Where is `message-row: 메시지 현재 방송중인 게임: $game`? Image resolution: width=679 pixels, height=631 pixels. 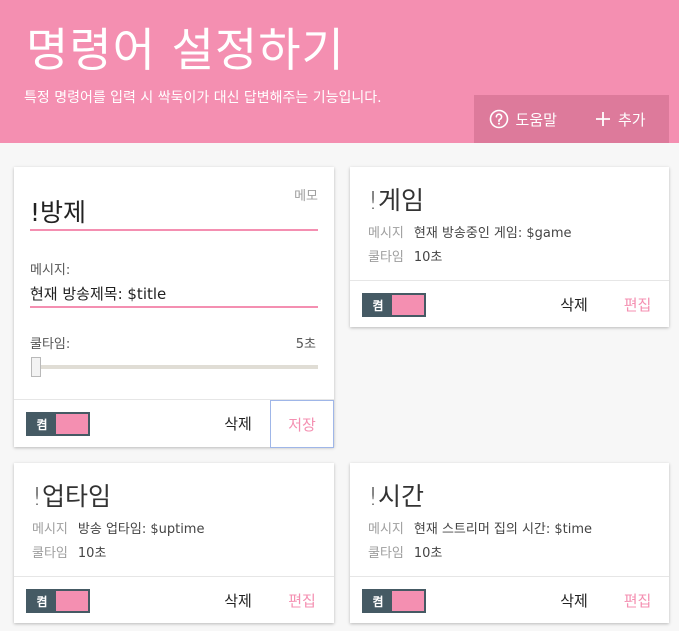
message-row: 메시지 현재 방송중인 게임: $game is located at coordinates (470, 231).